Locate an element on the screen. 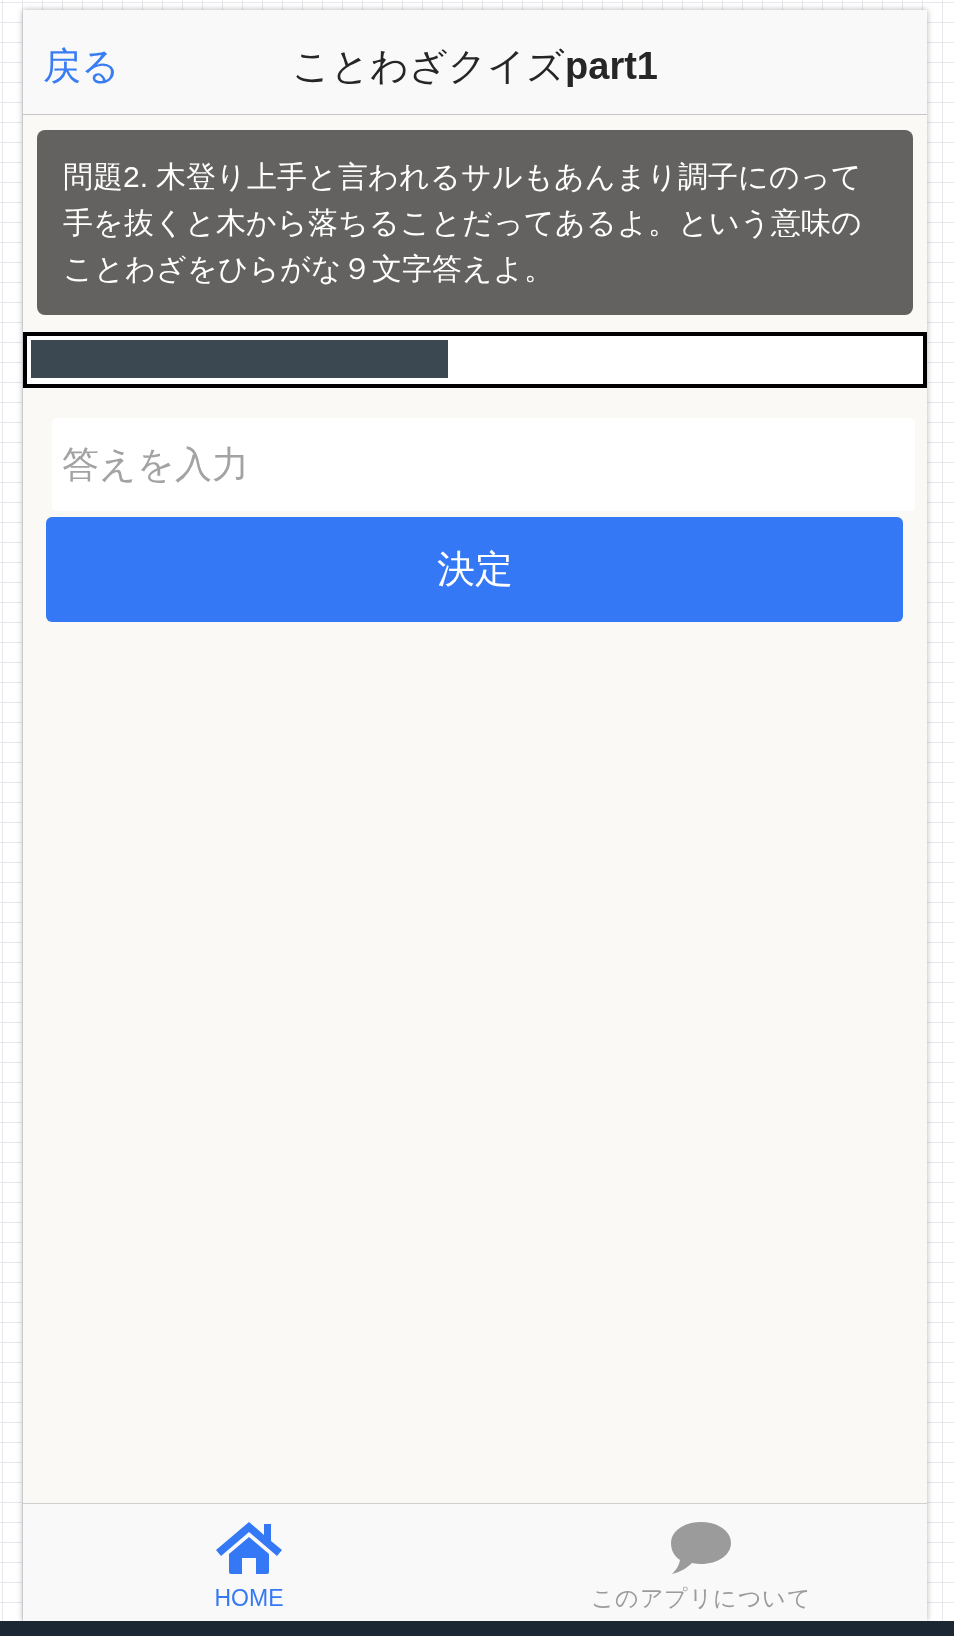 The width and height of the screenshot is (954, 1636). about-tab: このアプリについて is located at coordinates (701, 1562).